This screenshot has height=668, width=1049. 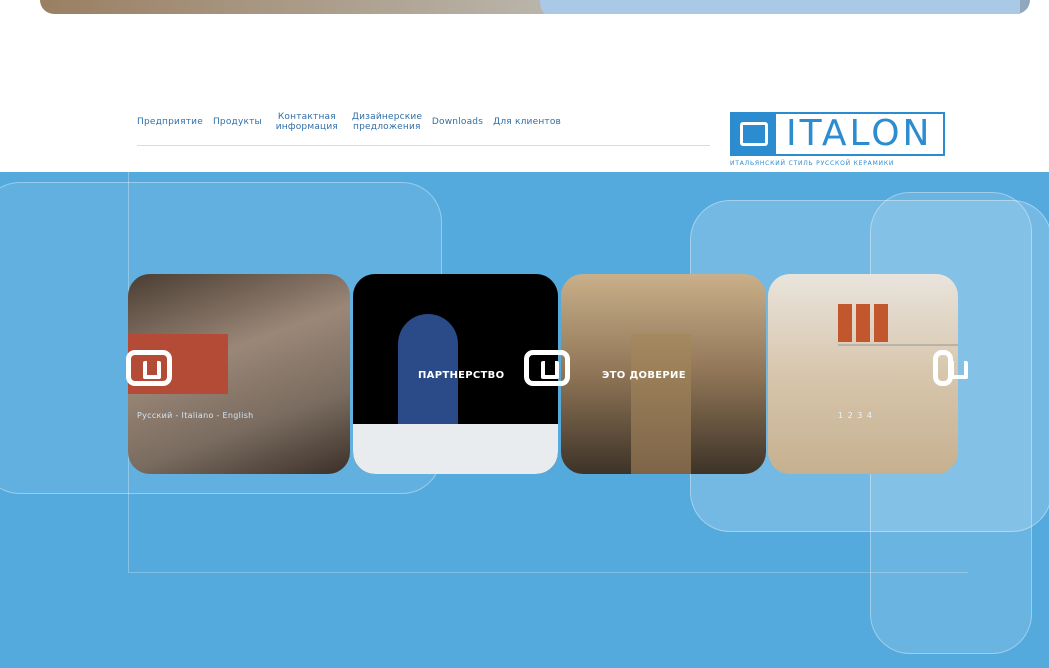 What do you see at coordinates (387, 122) in the screenshot?
I see `nav-item-design: Дизайнерские предложения` at bounding box center [387, 122].